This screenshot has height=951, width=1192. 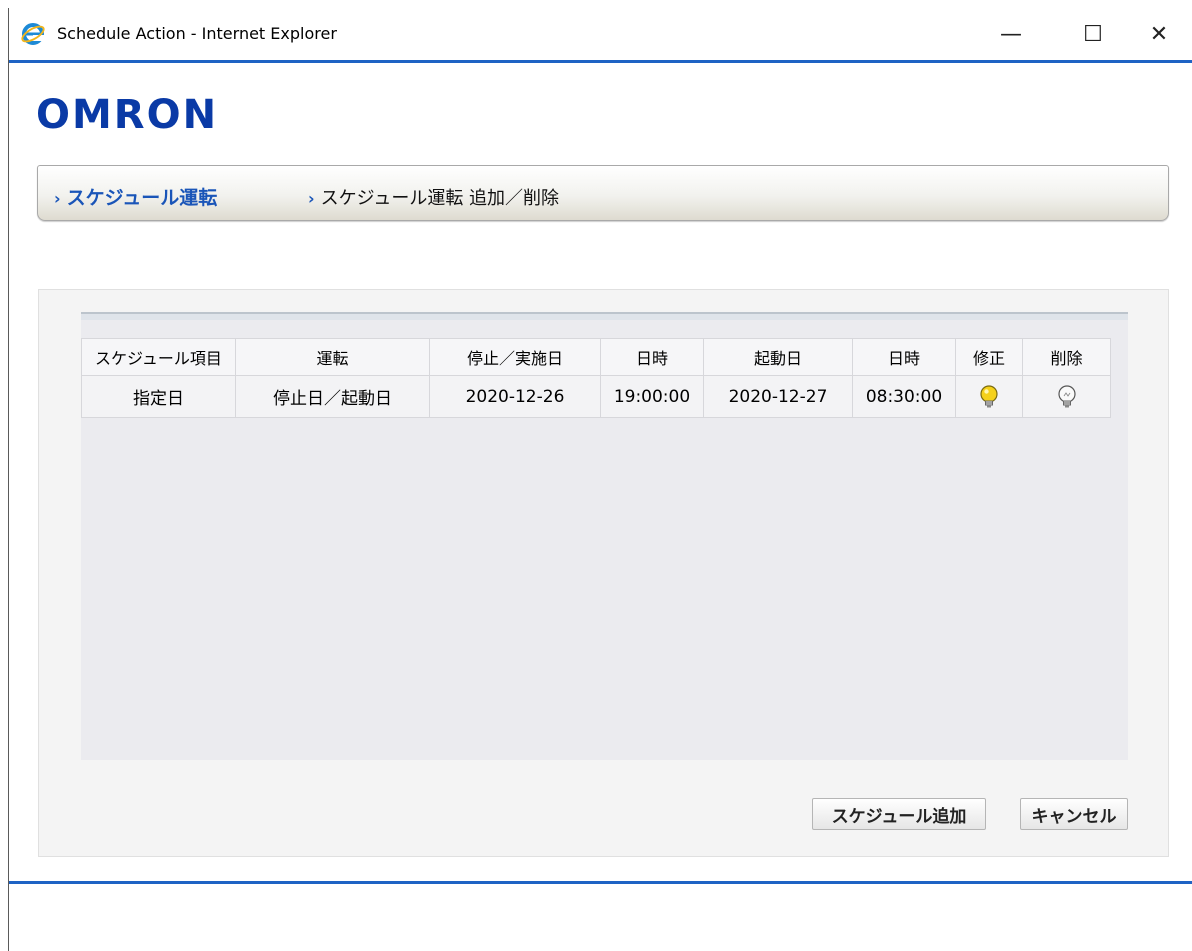 I want to click on cell-delete, so click(x=1066, y=396).